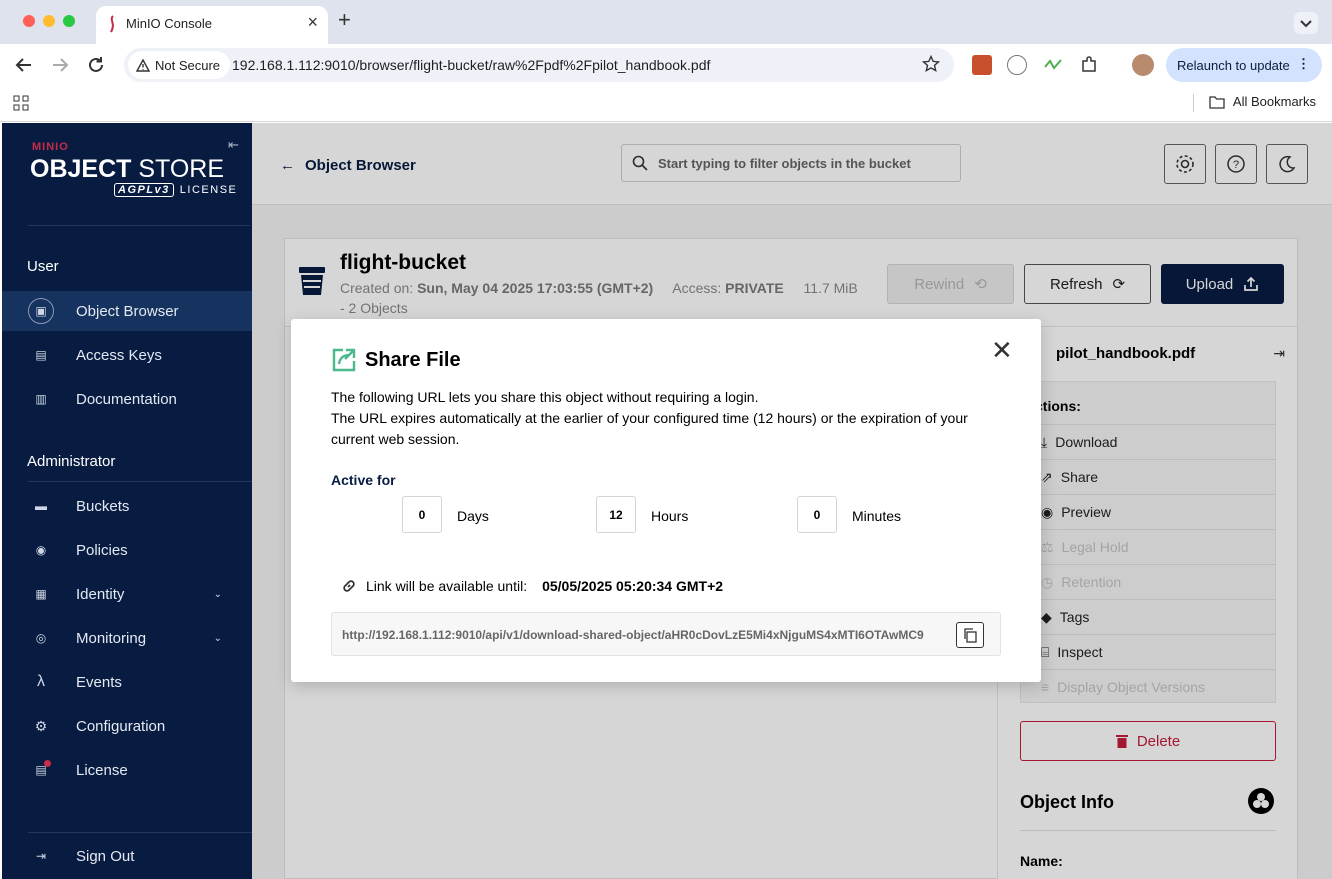 The image size is (1332, 879). Describe the element at coordinates (1274, 101) in the screenshot. I see `all-bookmarks-label: All Bookmarks` at that location.